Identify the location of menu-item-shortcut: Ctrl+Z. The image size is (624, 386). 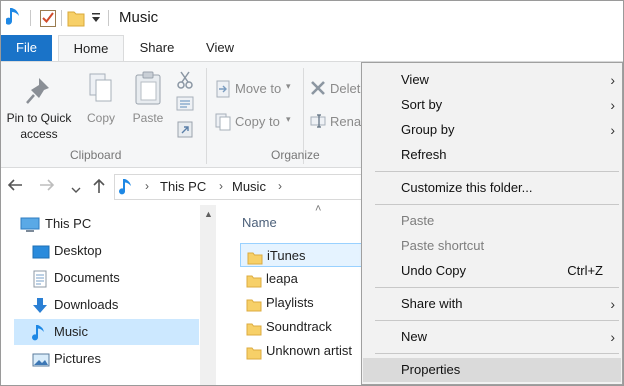
(585, 270).